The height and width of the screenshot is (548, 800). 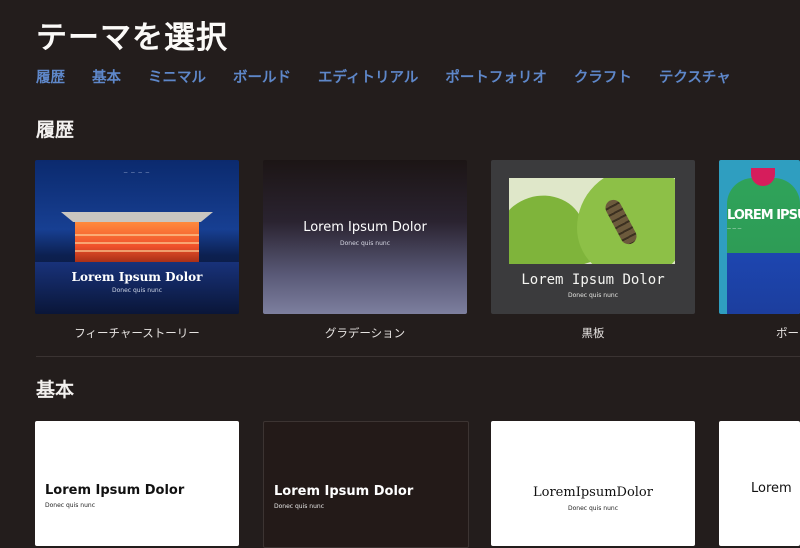 I want to click on thumb-subtitle-decoration: — — —, so click(x=734, y=228).